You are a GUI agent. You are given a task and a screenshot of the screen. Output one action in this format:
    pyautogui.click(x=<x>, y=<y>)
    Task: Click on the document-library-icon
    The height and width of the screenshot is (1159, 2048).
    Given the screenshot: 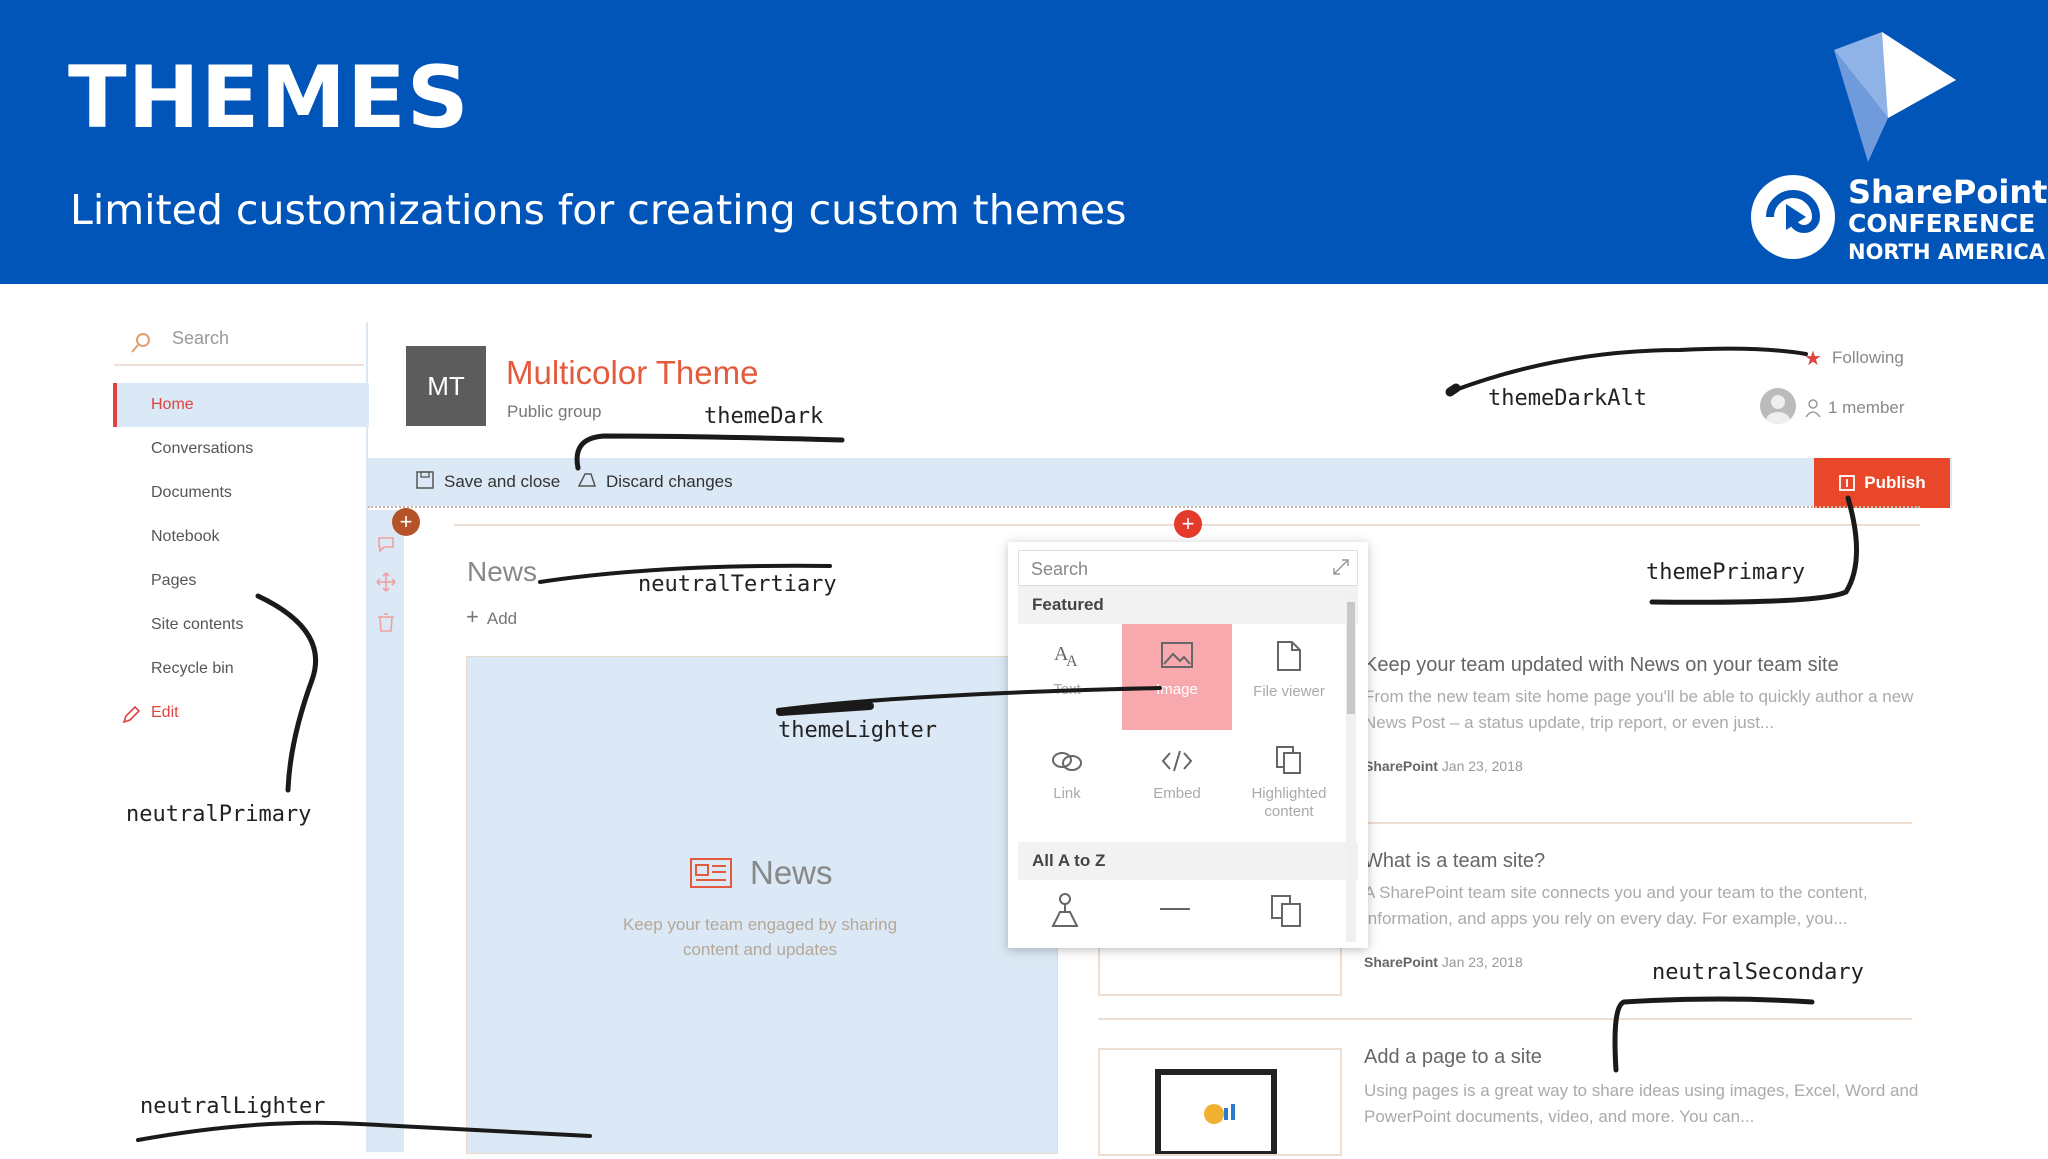 What is the action you would take?
    pyautogui.click(x=1287, y=910)
    